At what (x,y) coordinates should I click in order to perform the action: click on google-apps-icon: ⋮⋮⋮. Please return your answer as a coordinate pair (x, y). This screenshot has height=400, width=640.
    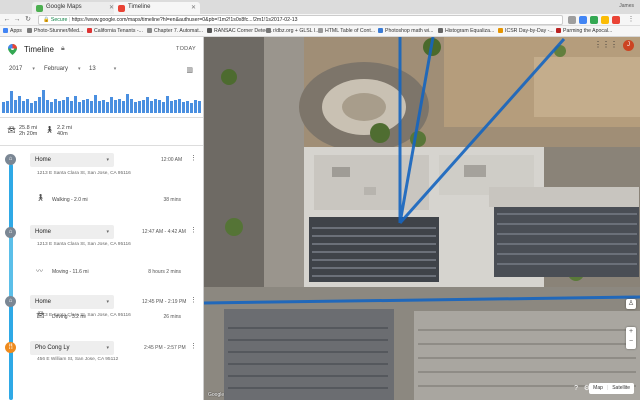
    Looking at the image, I should click on (606, 45).